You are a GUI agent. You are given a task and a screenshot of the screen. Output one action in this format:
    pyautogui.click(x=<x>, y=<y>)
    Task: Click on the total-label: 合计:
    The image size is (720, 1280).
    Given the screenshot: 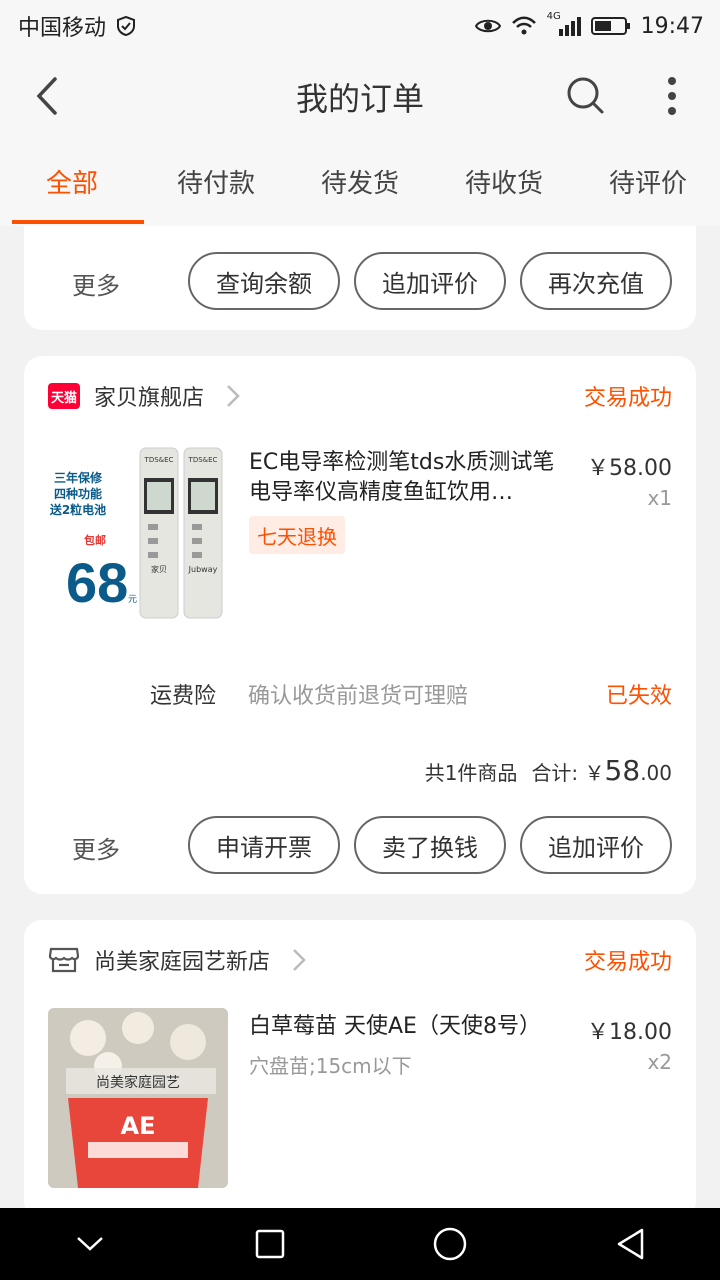 What is the action you would take?
    pyautogui.click(x=555, y=773)
    